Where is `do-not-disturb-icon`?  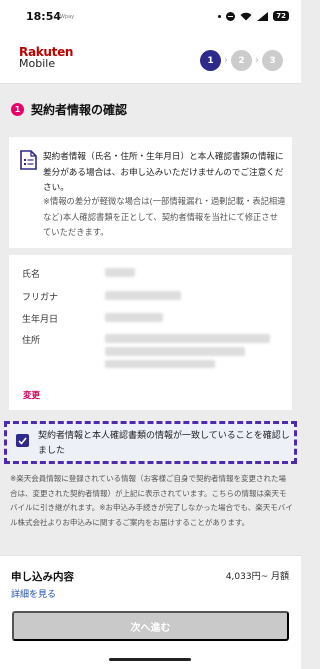
do-not-disturb-icon is located at coordinates (231, 16).